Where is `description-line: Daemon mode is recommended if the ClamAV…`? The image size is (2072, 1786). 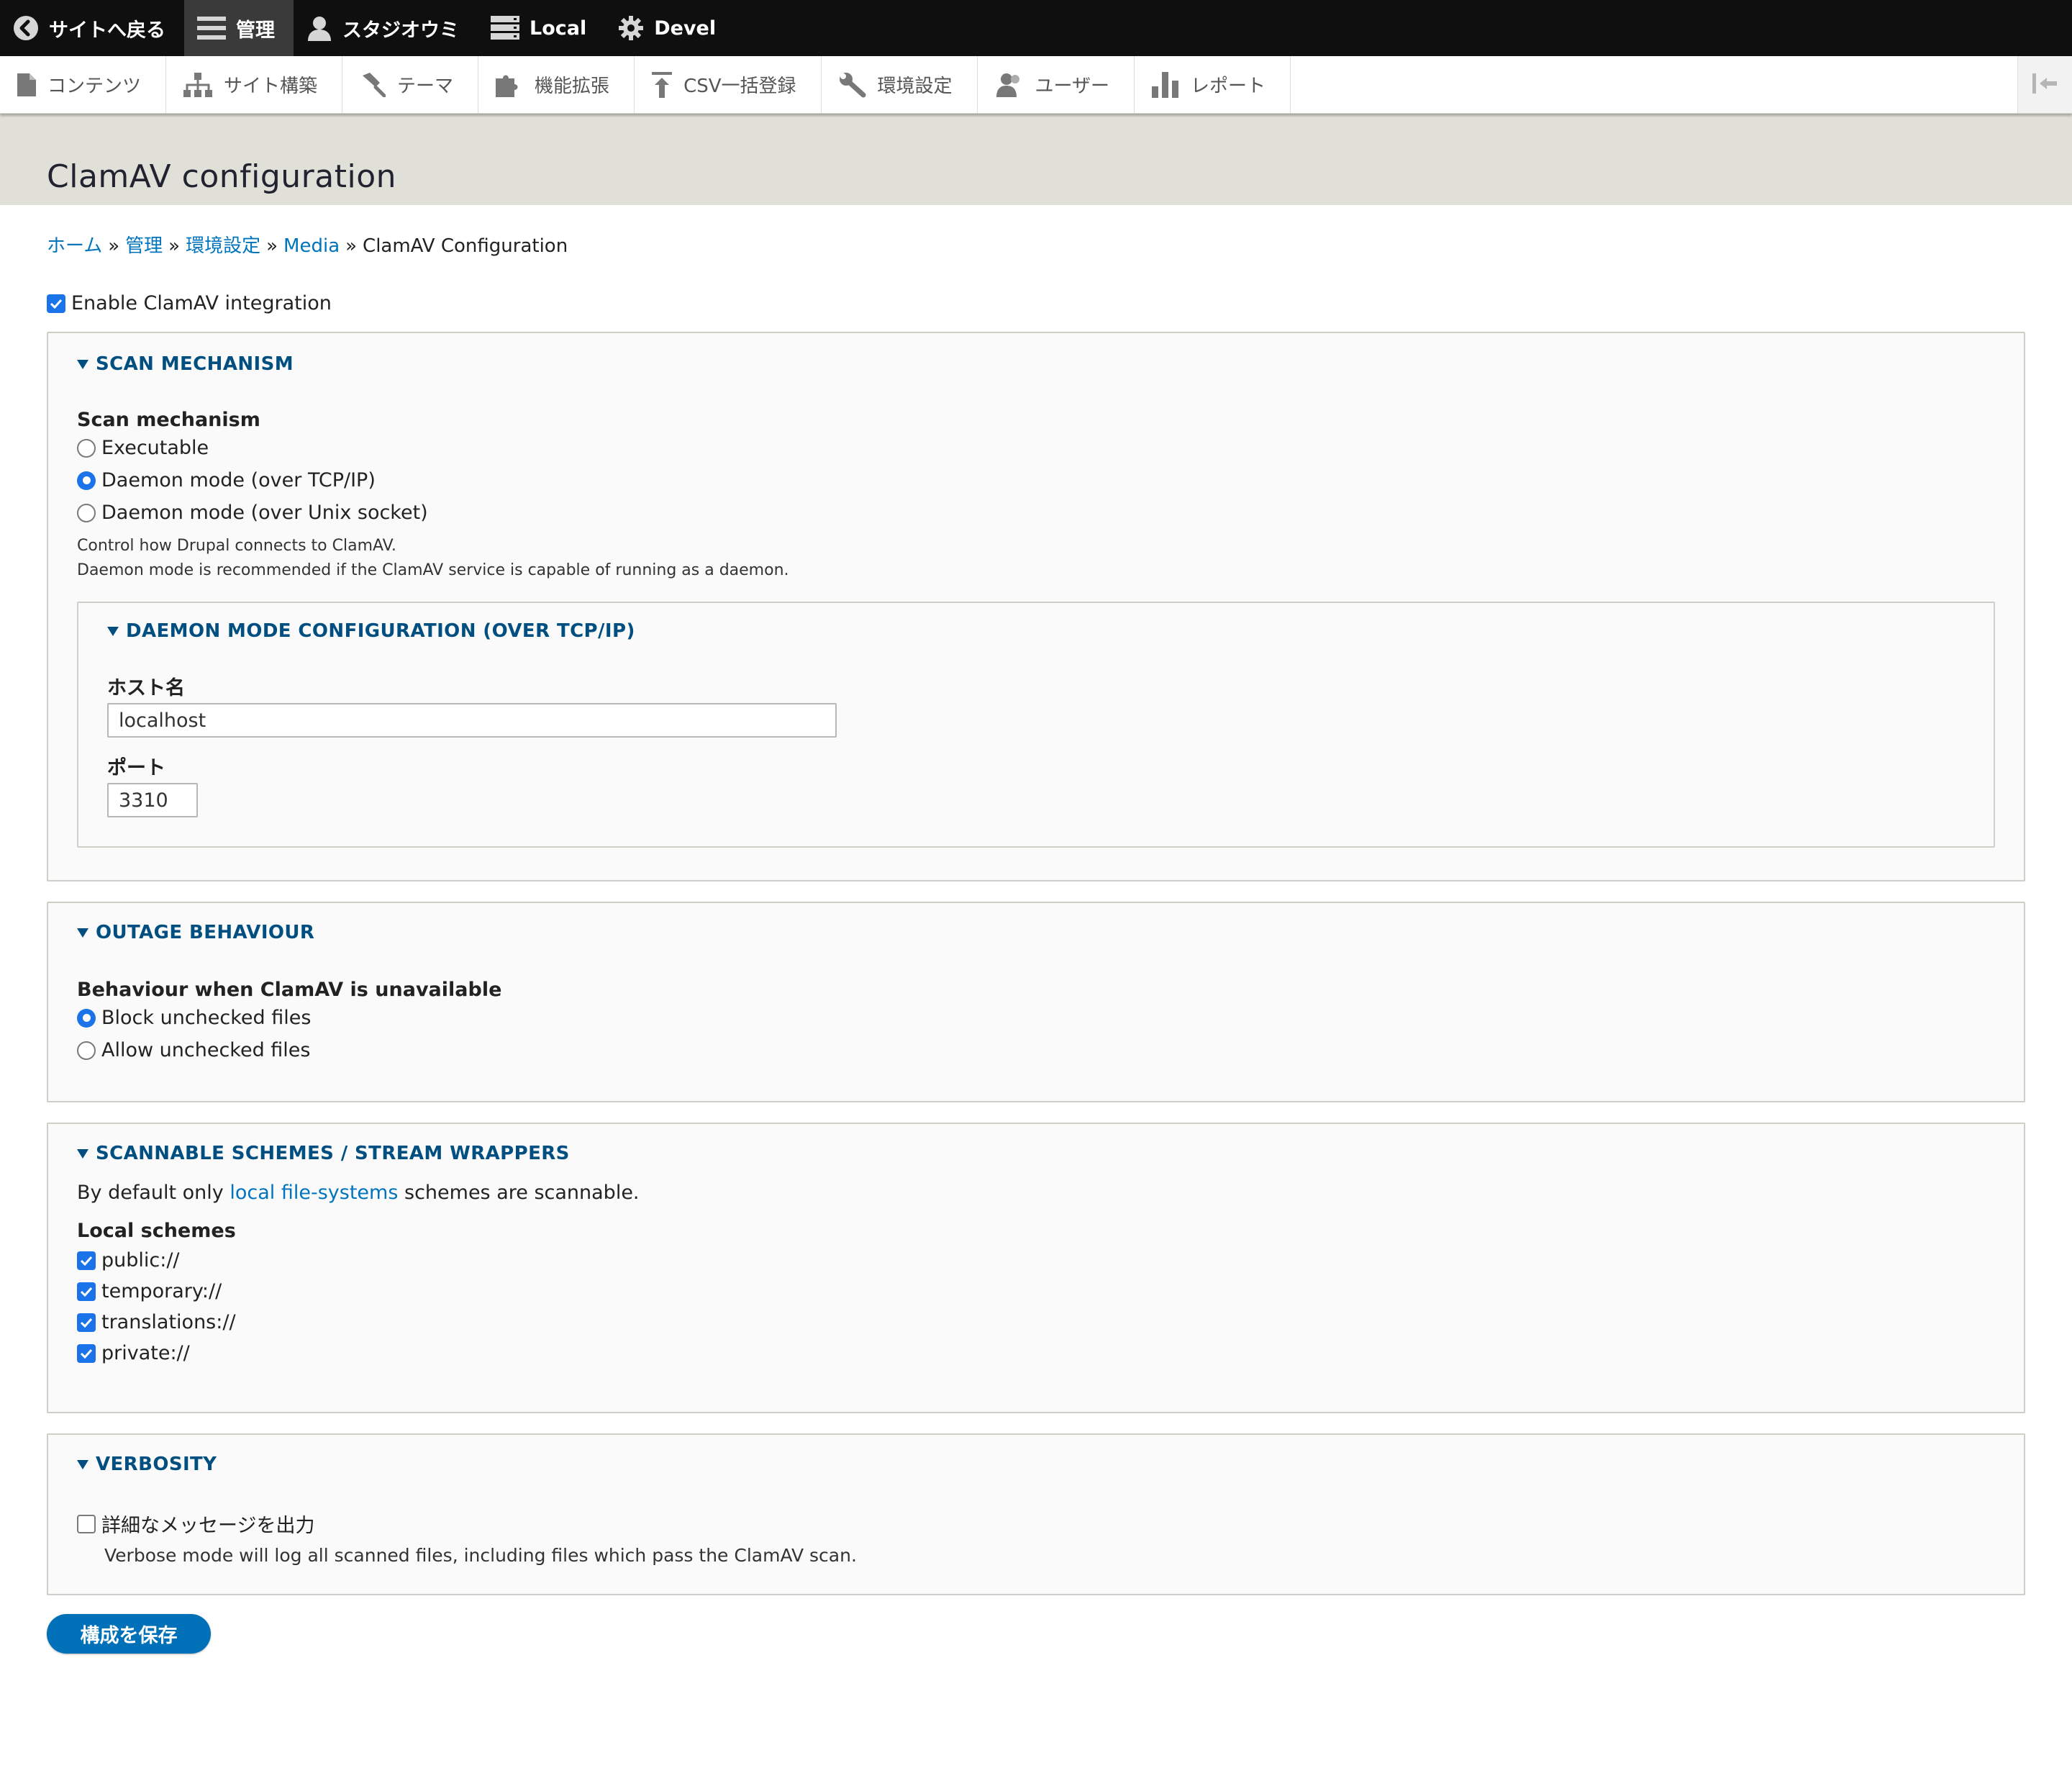 description-line: Daemon mode is recommended if the ClamAV… is located at coordinates (433, 570).